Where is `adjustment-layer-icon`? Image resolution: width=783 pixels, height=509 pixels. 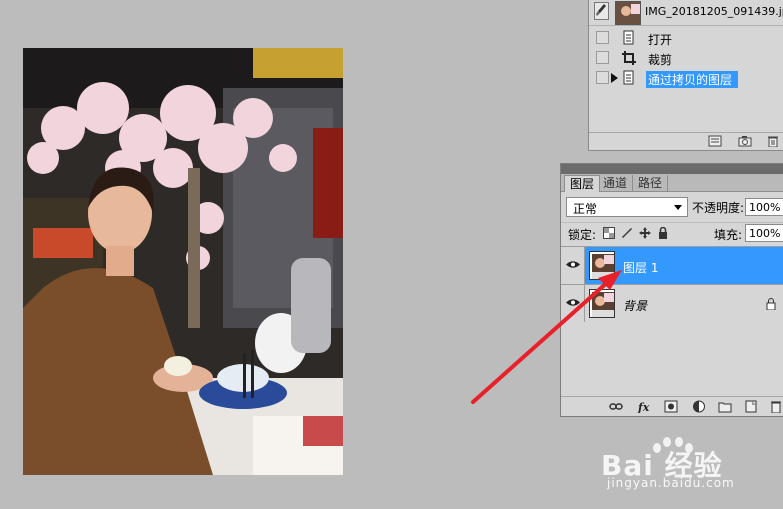 adjustment-layer-icon is located at coordinates (699, 406).